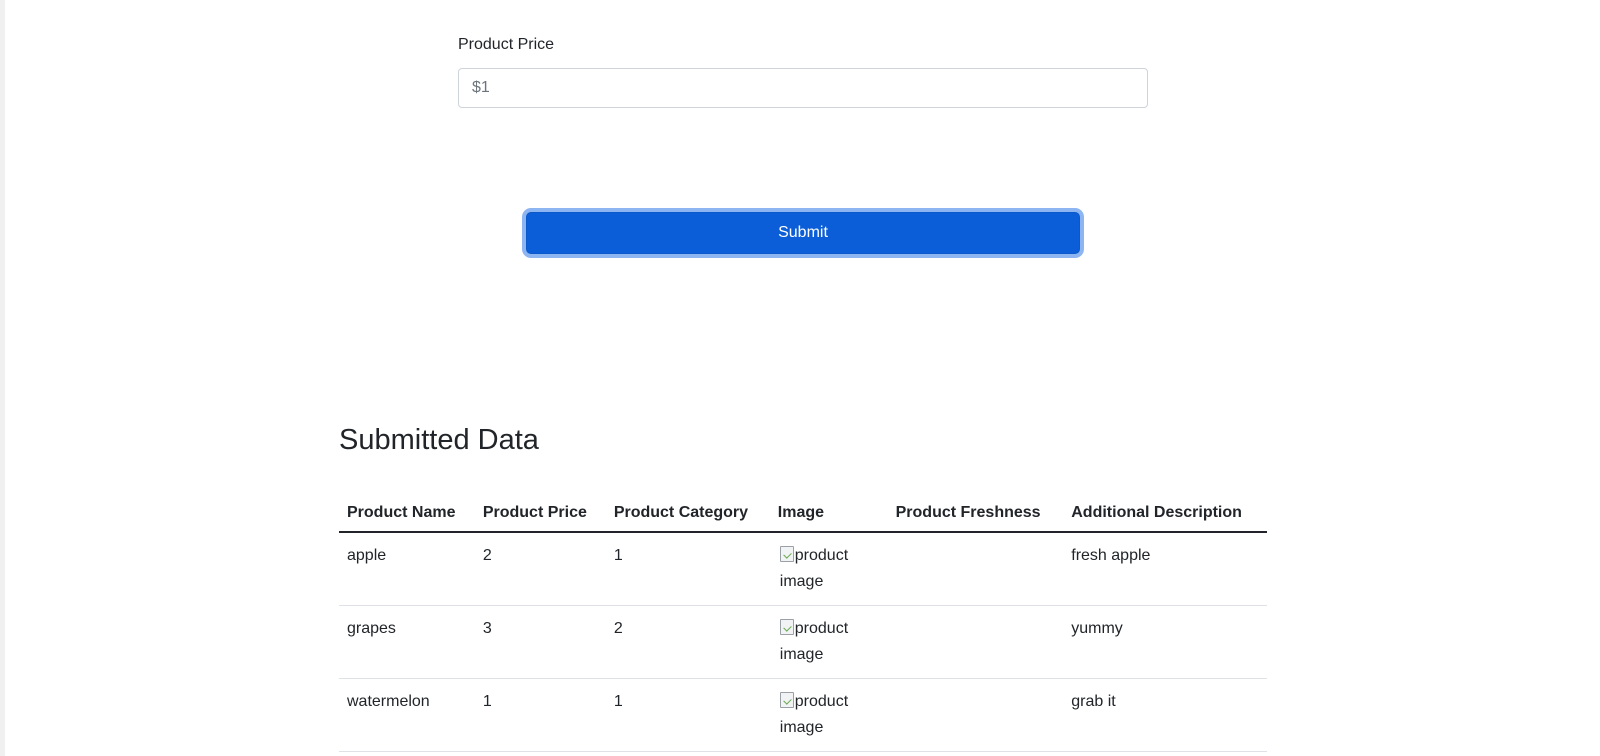 This screenshot has height=756, width=1600. I want to click on cell-product-name: watermelon, so click(407, 715).